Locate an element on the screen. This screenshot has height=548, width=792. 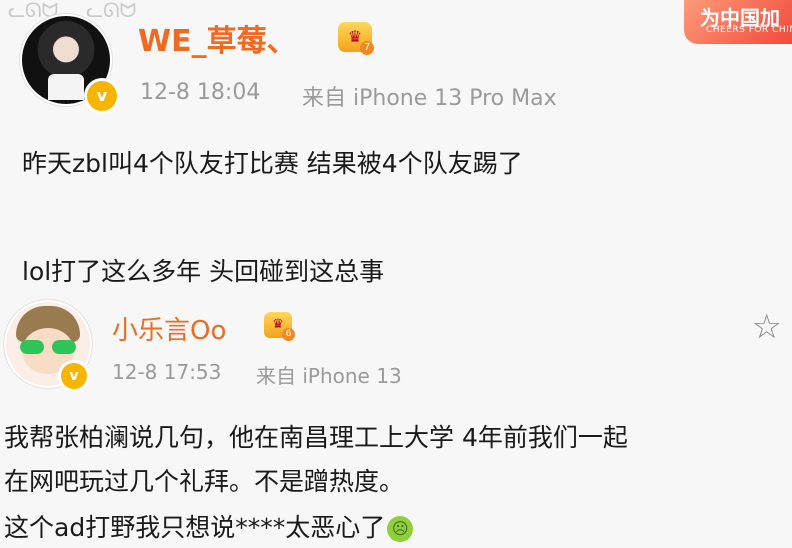
cat-sticker-icon: ᓚᘏᗢ is located at coordinates (111, 11).